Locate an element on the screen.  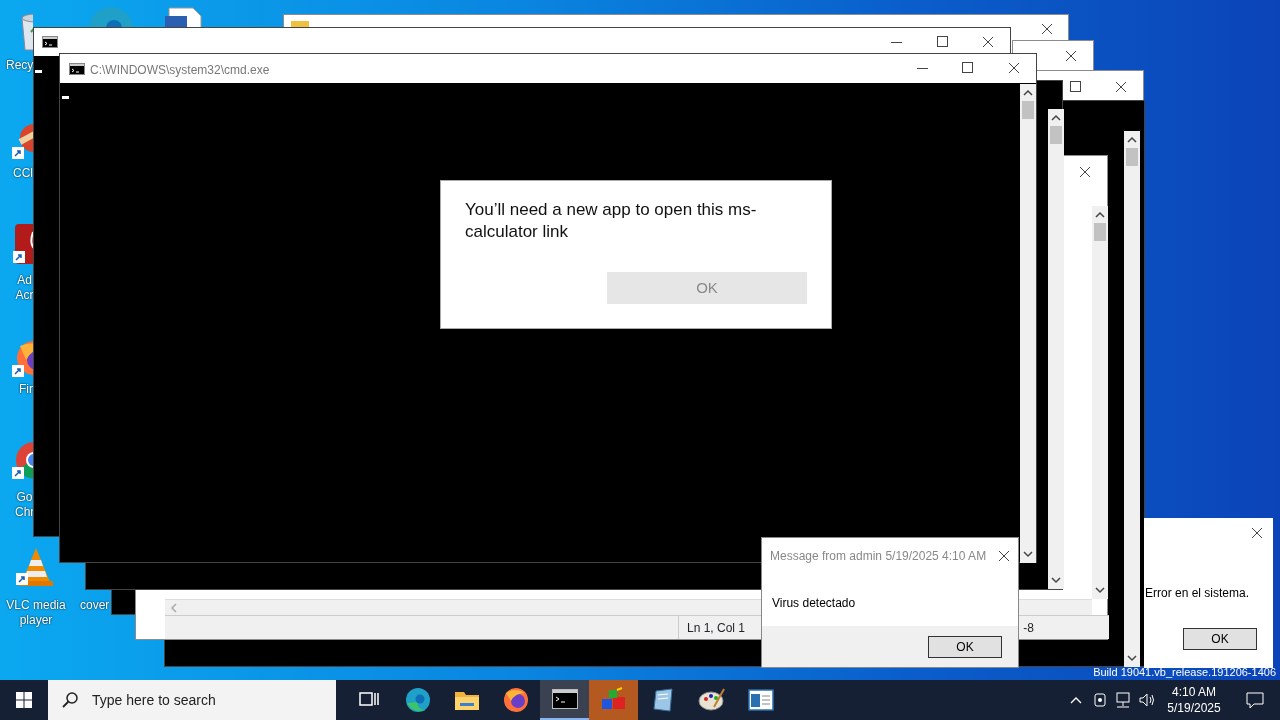
dialog-title: Message from admin 5/19/2025 4:10 AM is located at coordinates (878, 556).